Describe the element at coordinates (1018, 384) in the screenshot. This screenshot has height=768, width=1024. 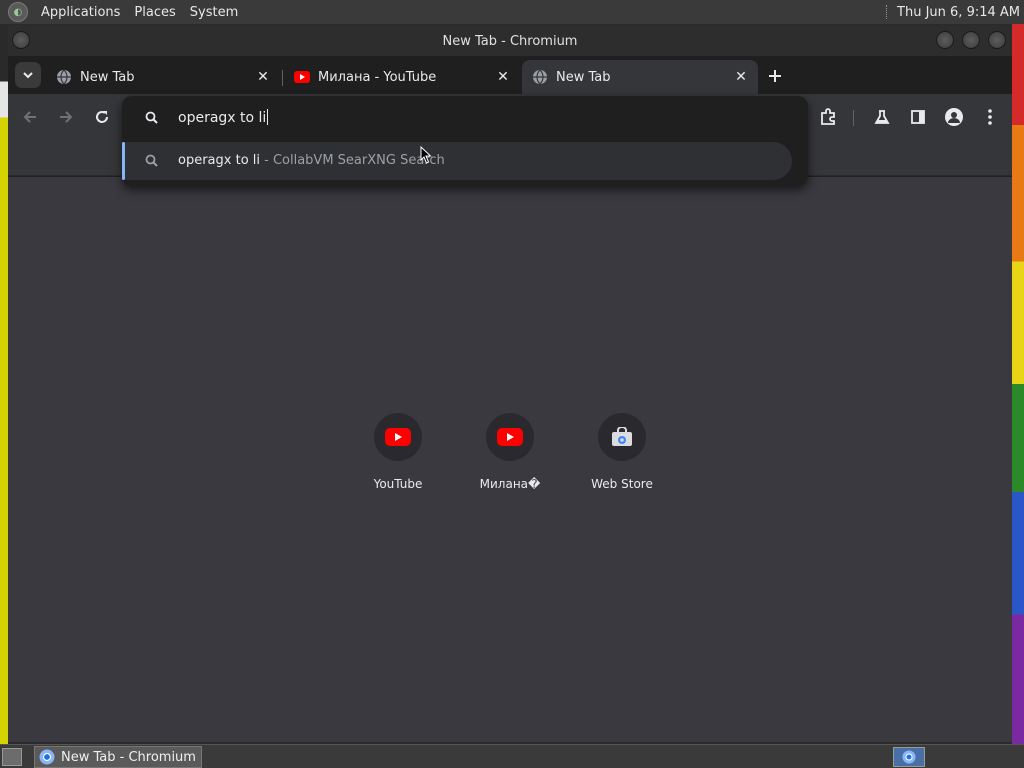
I see `desktop-background-right` at that location.